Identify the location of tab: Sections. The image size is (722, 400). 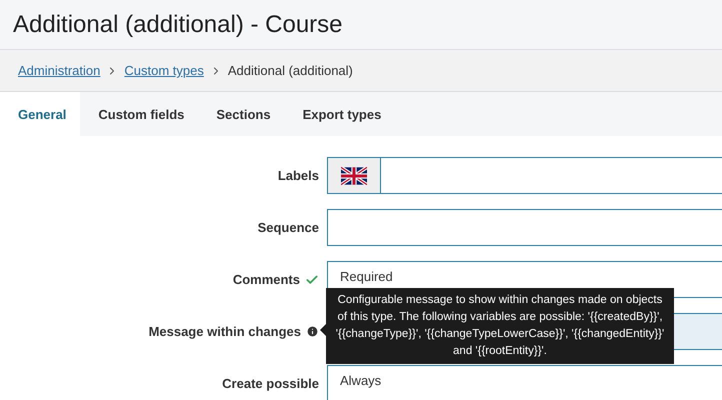
(241, 114).